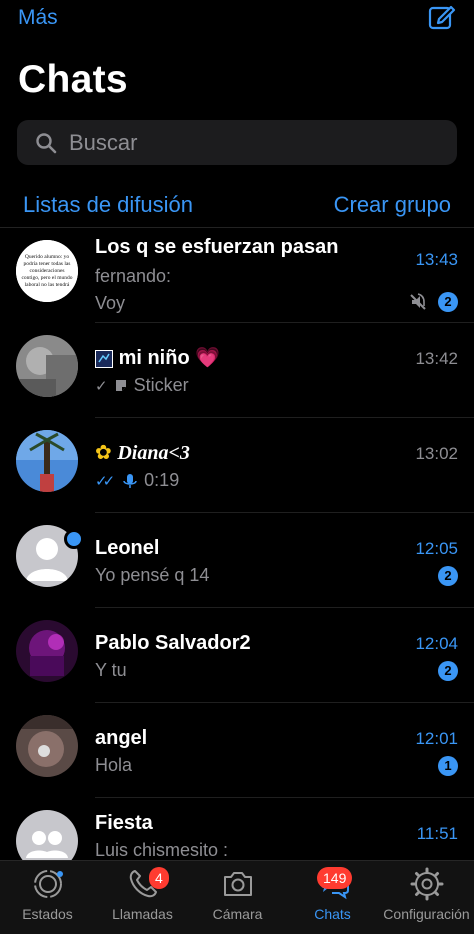 This screenshot has height=934, width=474. Describe the element at coordinates (162, 850) in the screenshot. I see `chat-preview: Luis chismesito :` at that location.